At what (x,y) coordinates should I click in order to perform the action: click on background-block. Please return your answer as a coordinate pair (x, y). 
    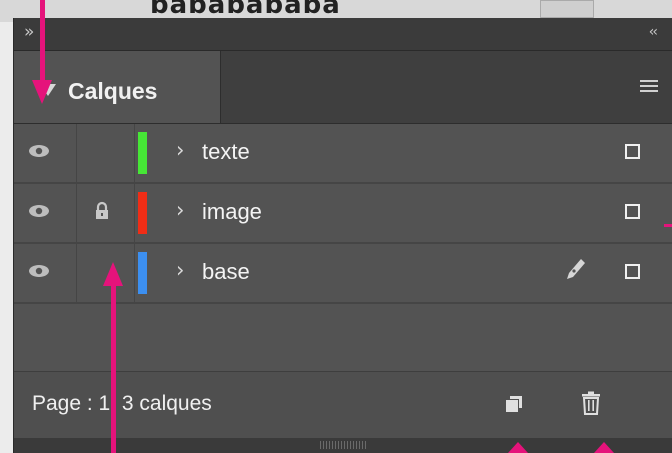
    Looking at the image, I should click on (567, 9).